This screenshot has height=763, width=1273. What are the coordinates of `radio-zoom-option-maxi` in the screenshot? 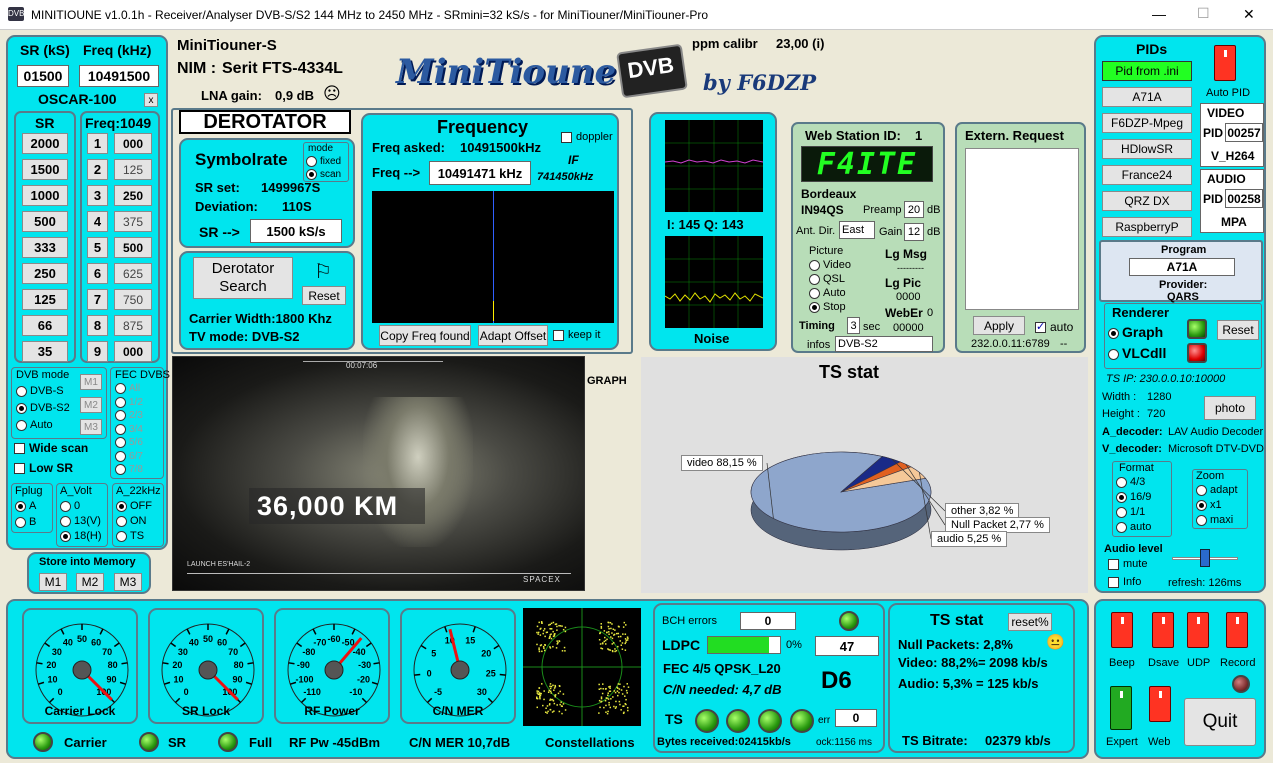 It's located at (1201, 520).